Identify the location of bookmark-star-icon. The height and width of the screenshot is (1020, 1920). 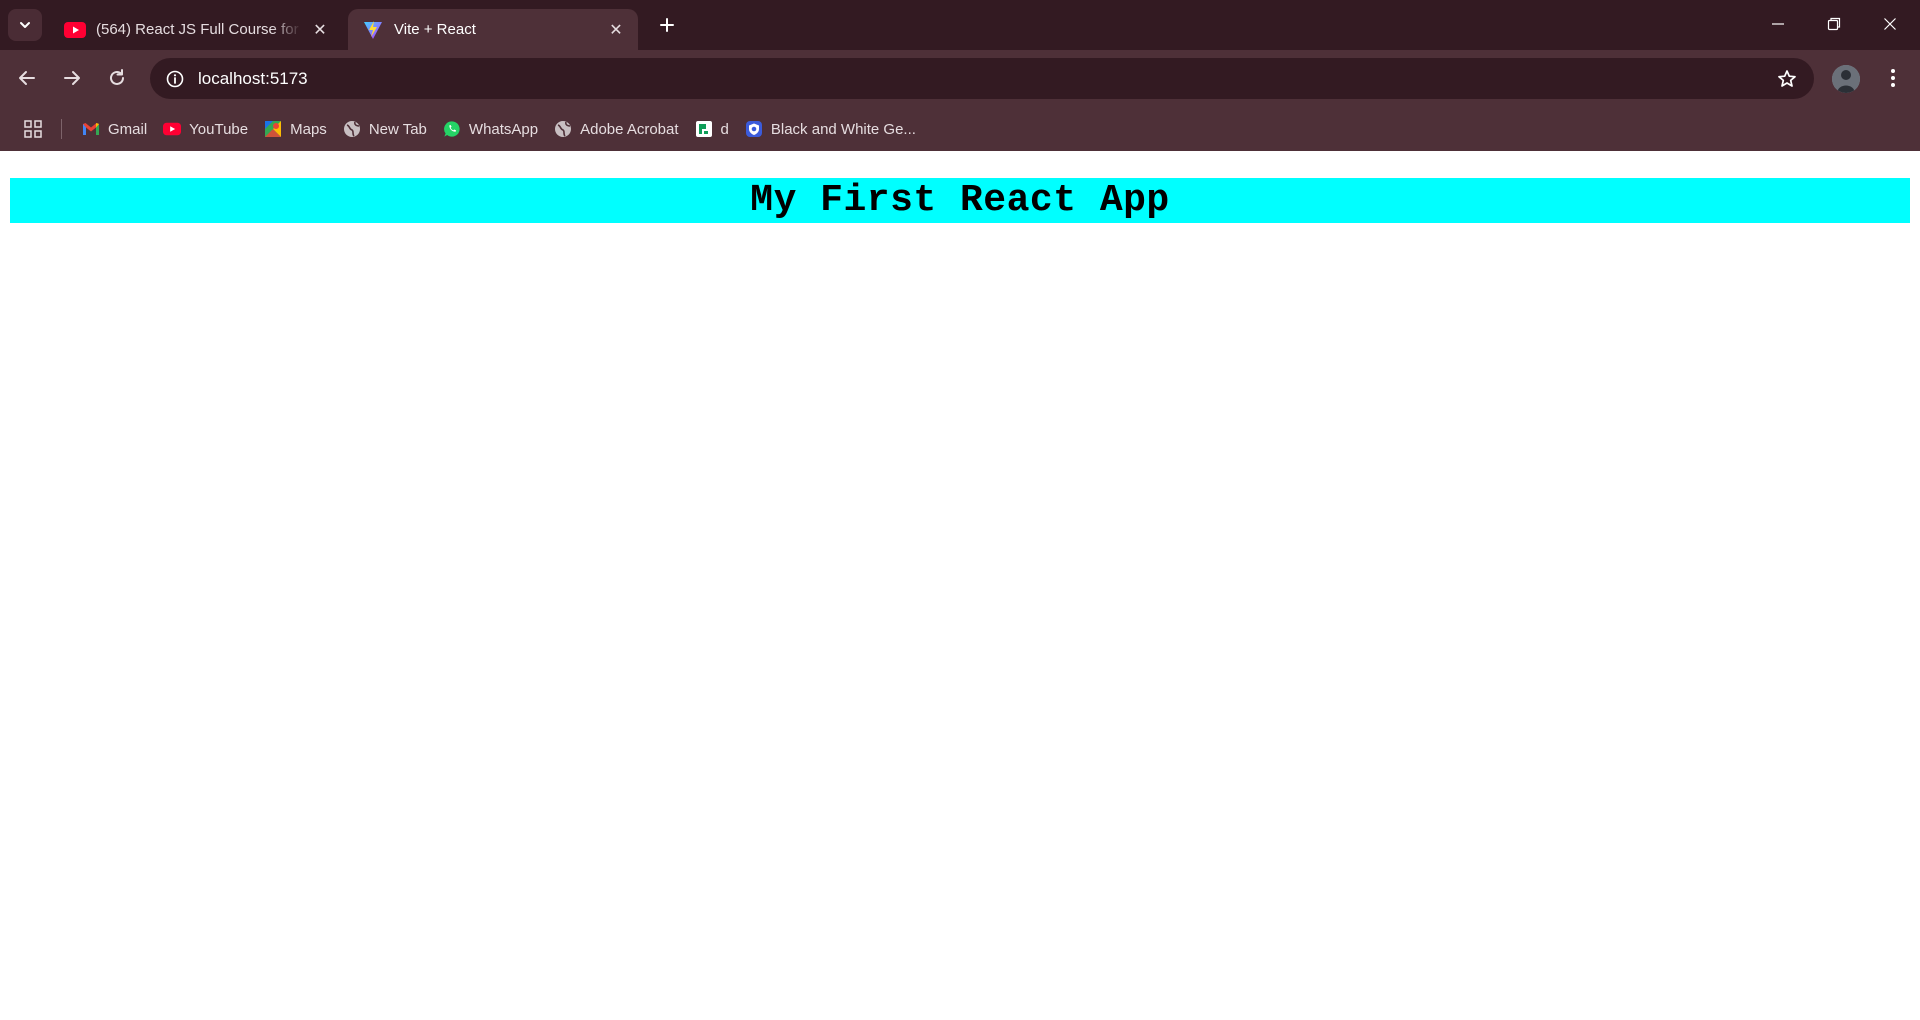
(1787, 79).